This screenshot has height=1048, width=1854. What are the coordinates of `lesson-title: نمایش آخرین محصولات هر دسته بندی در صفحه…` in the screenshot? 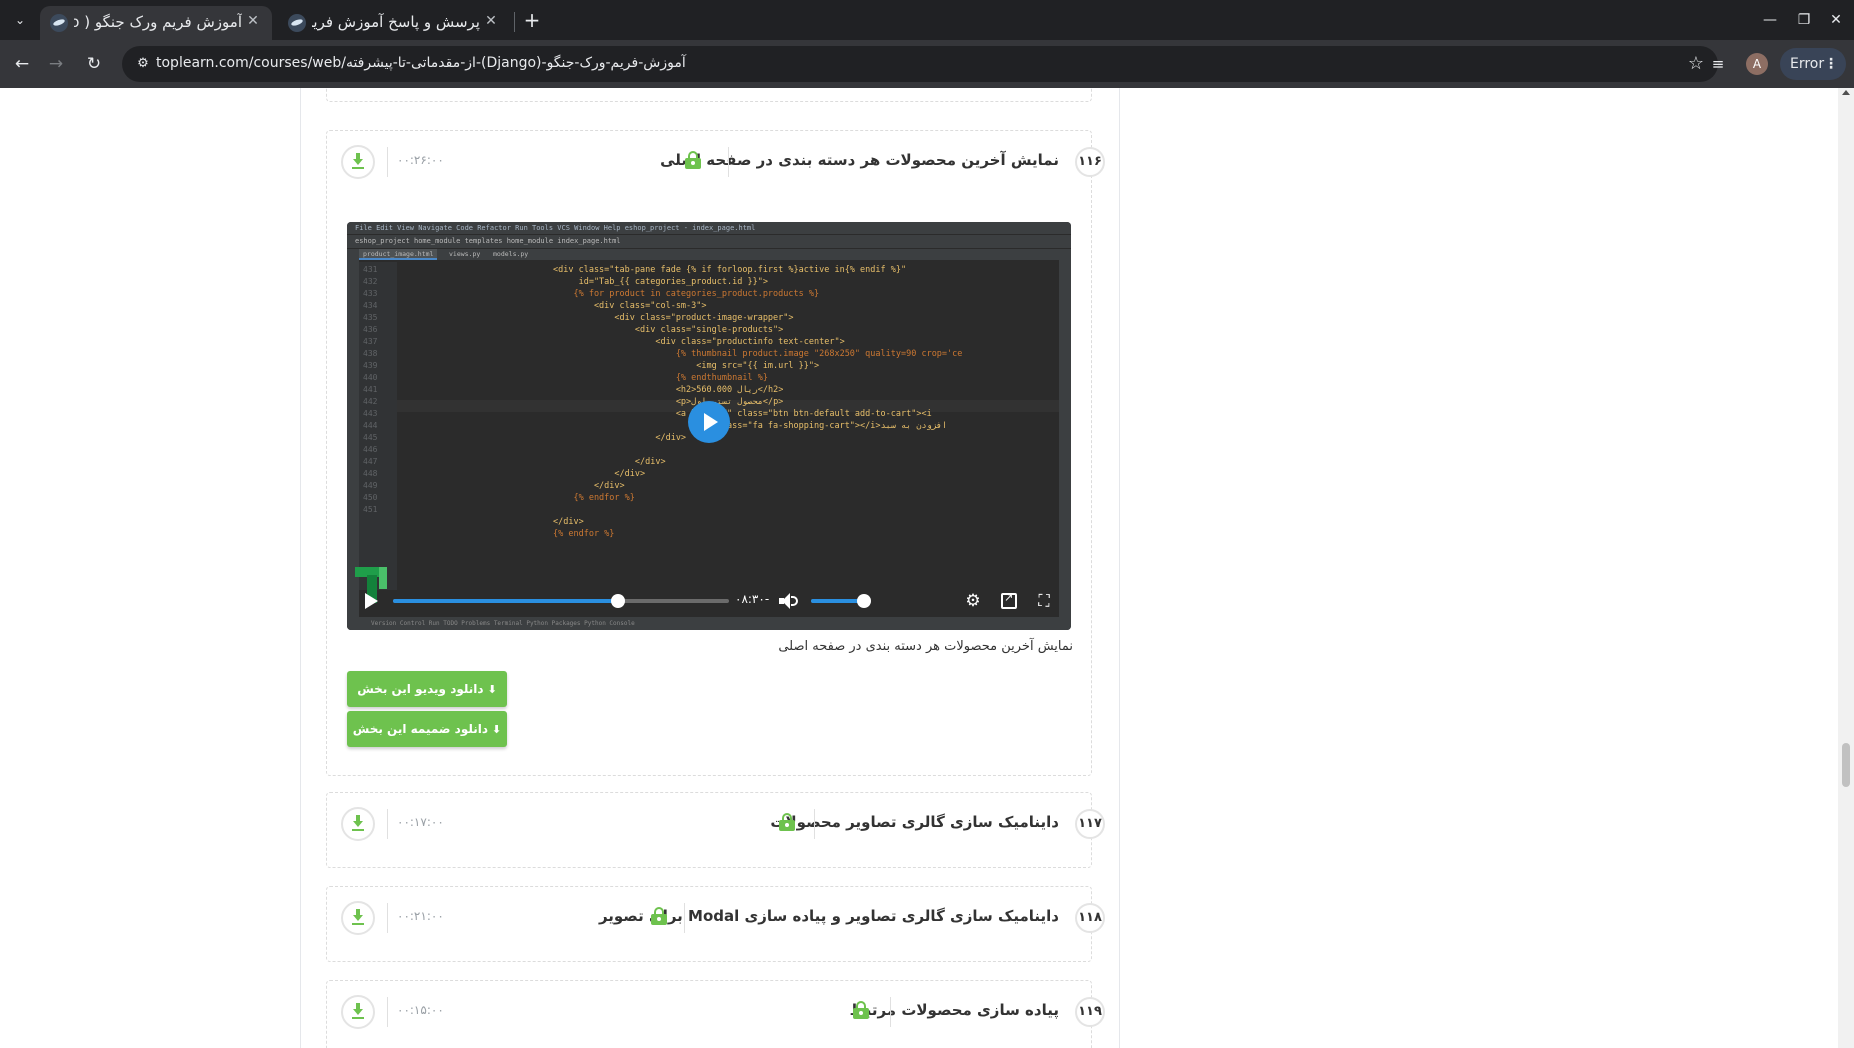 It's located at (859, 160).